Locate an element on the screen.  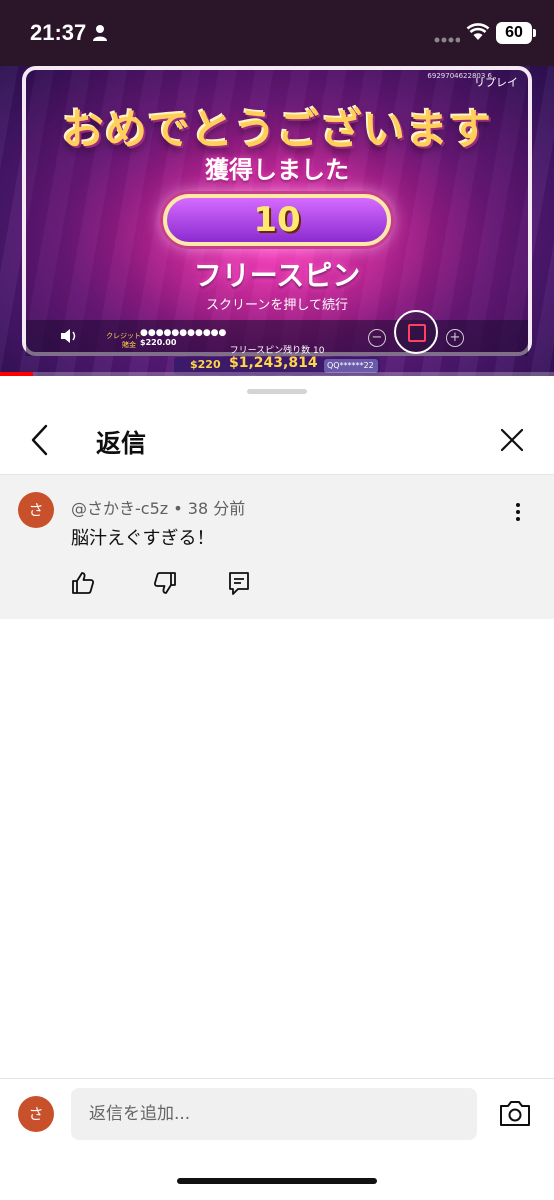
composer-divider is located at coordinates (277, 1078).